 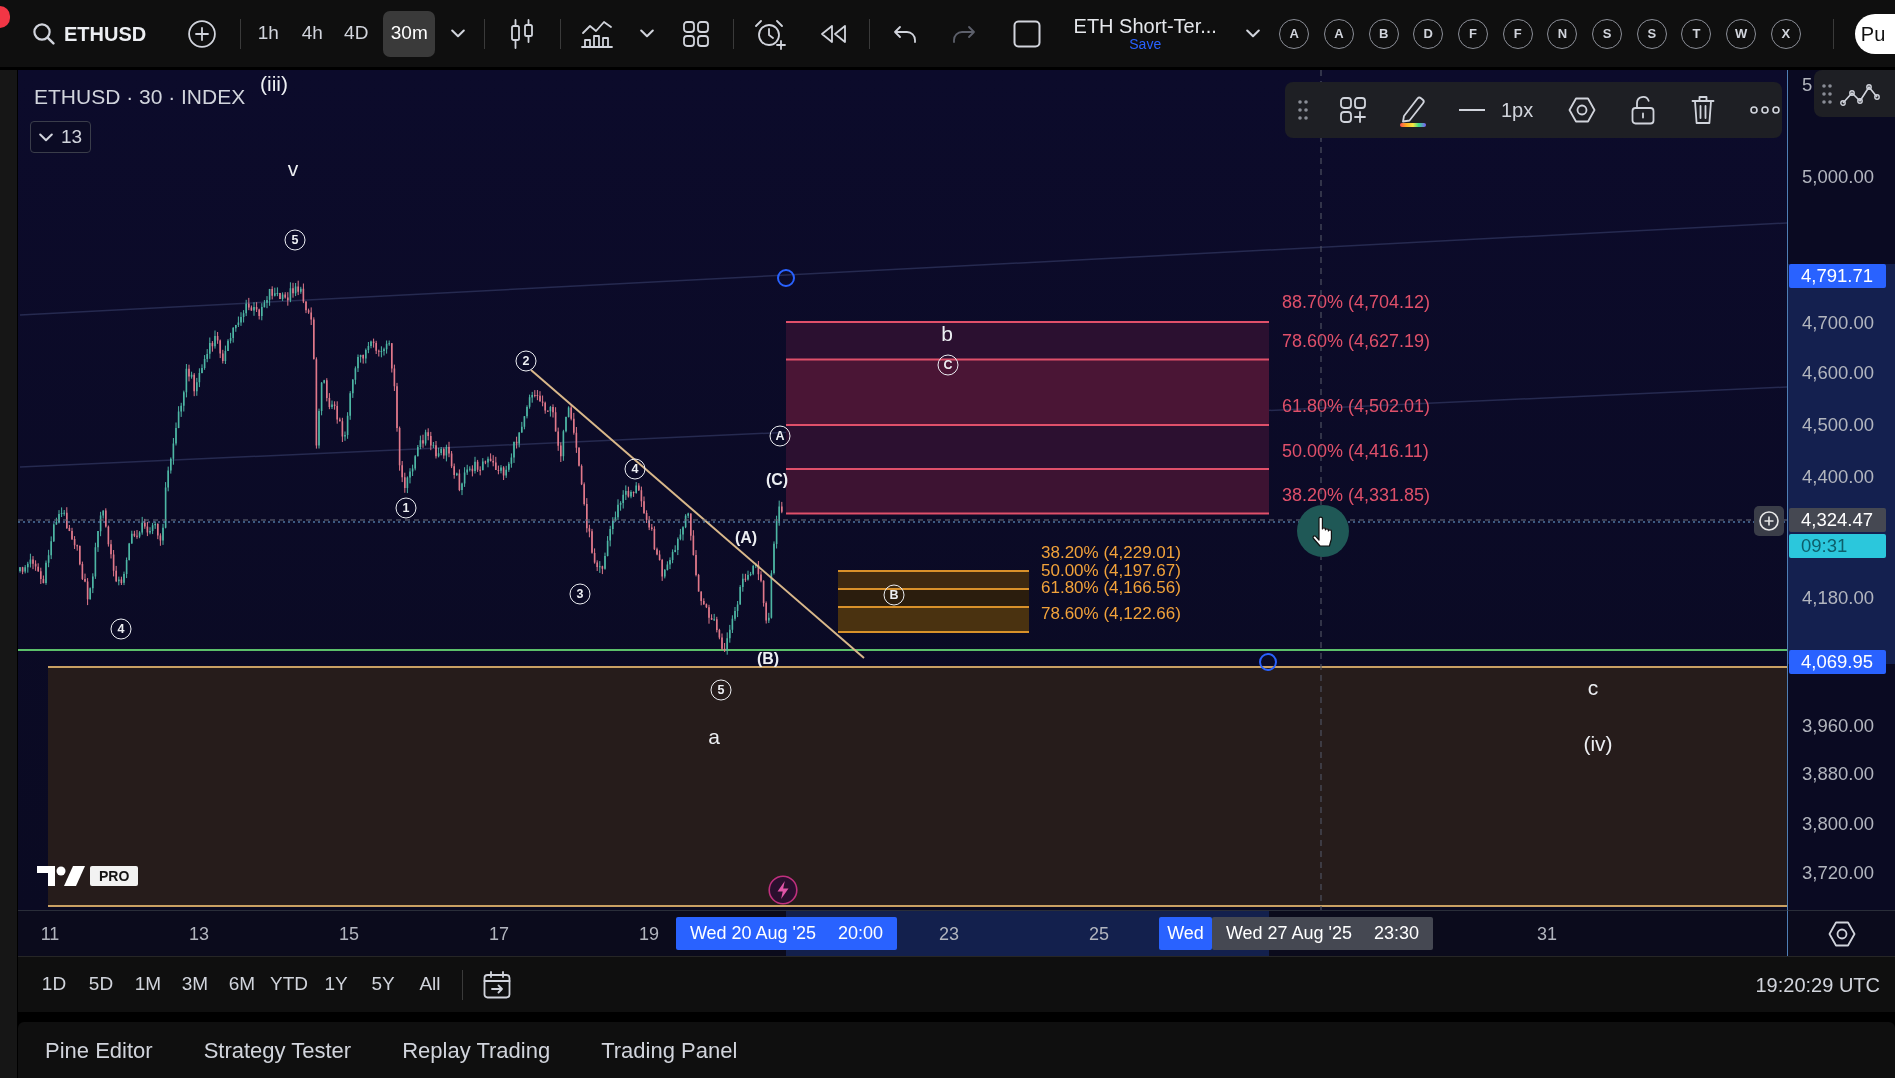 What do you see at coordinates (1838, 774) in the screenshot?
I see `price-label: 3,880.00` at bounding box center [1838, 774].